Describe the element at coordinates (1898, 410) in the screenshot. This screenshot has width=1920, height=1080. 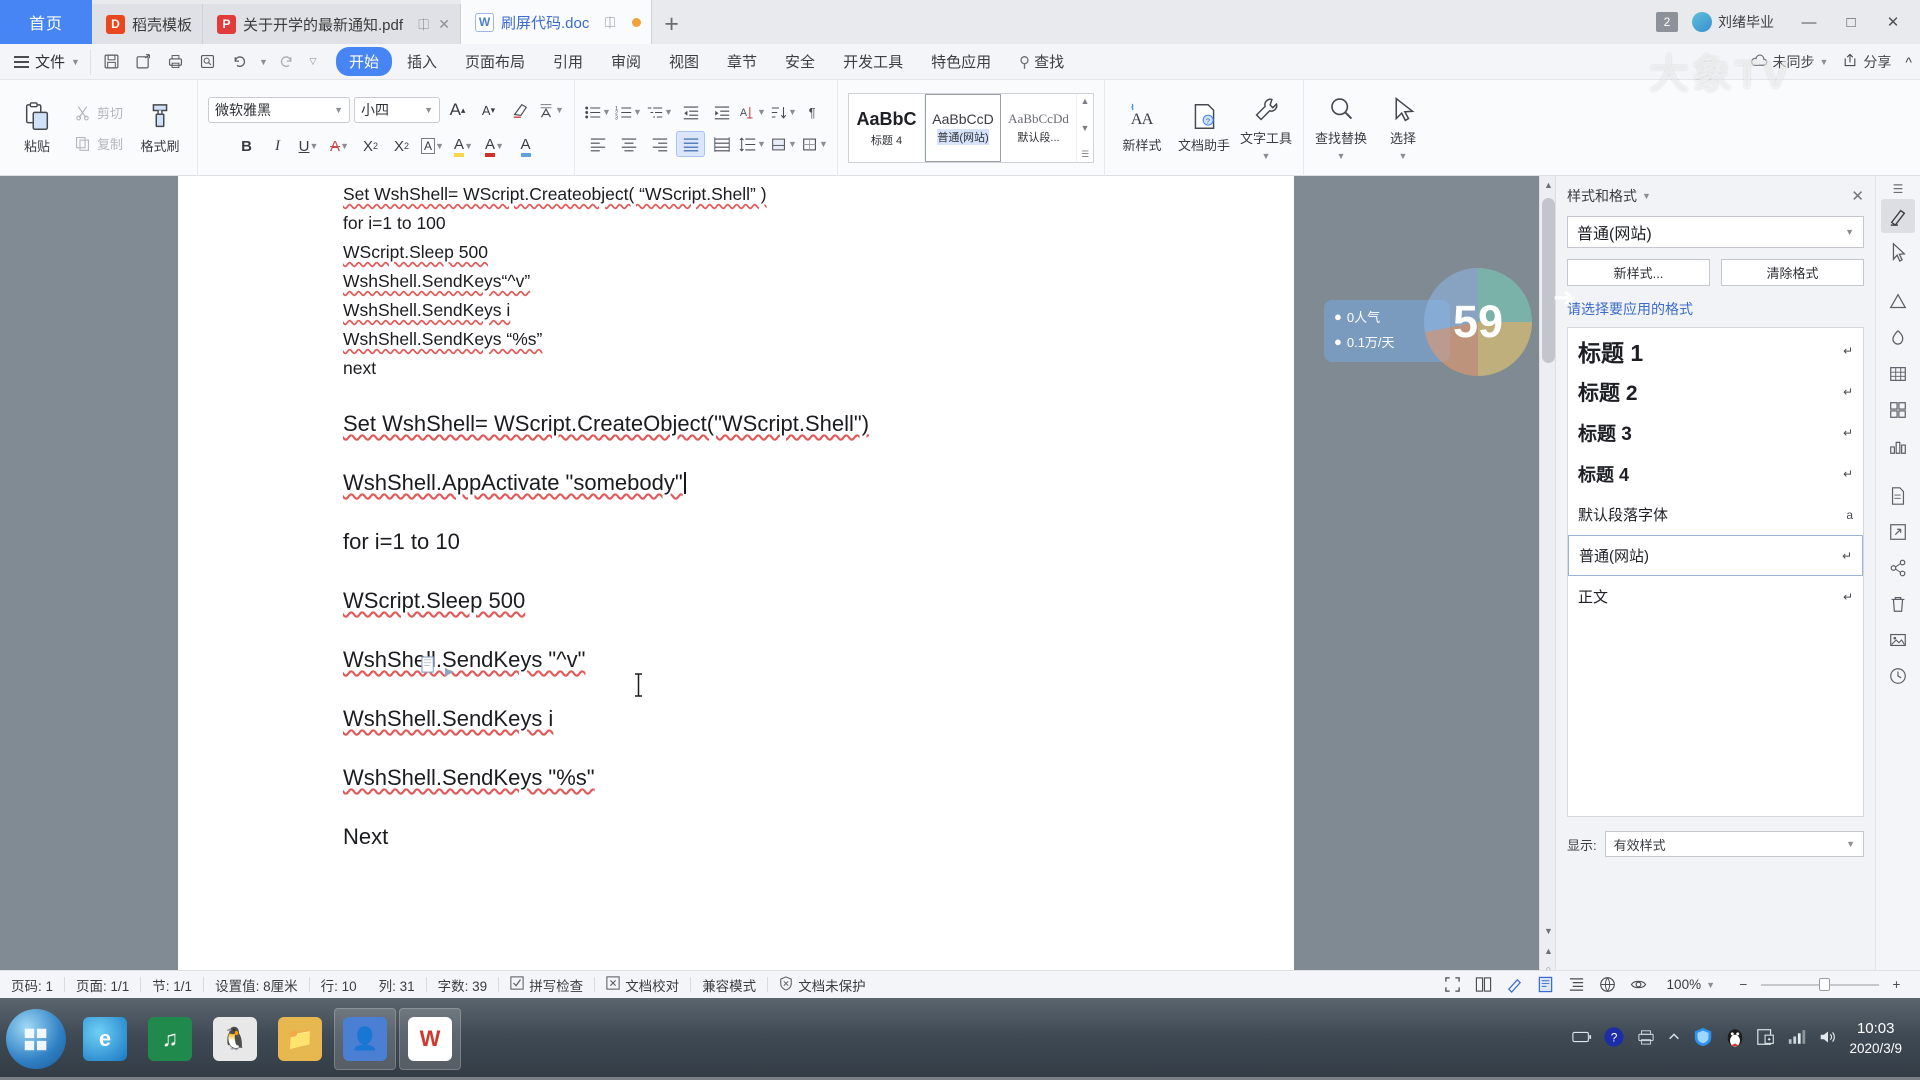
I see `grid-pane-icon` at that location.